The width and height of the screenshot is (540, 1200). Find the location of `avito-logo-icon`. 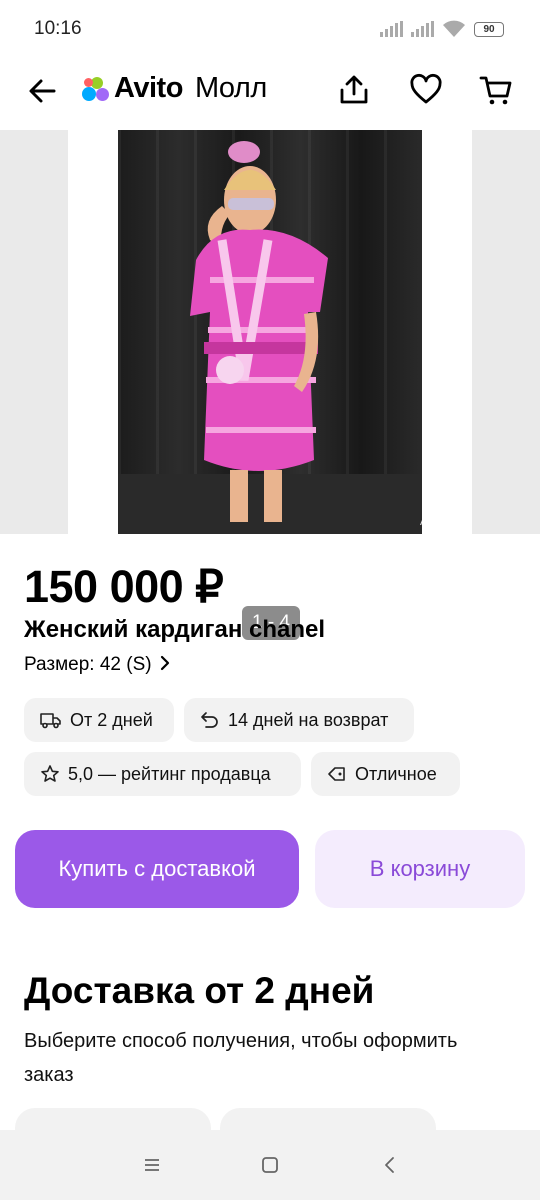

avito-logo-icon is located at coordinates (95, 89).